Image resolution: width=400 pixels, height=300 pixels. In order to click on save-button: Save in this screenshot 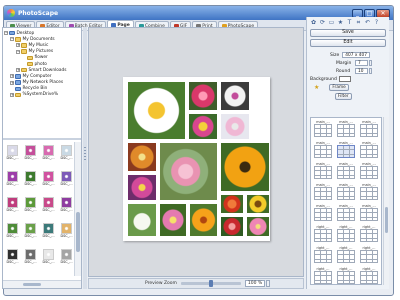, I will do `click(348, 33)`.